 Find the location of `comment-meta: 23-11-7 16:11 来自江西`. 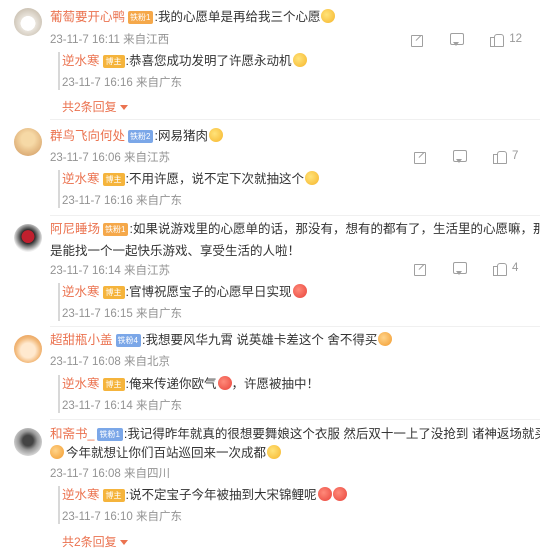

comment-meta: 23-11-7 16:11 来自江西 is located at coordinates (110, 40).